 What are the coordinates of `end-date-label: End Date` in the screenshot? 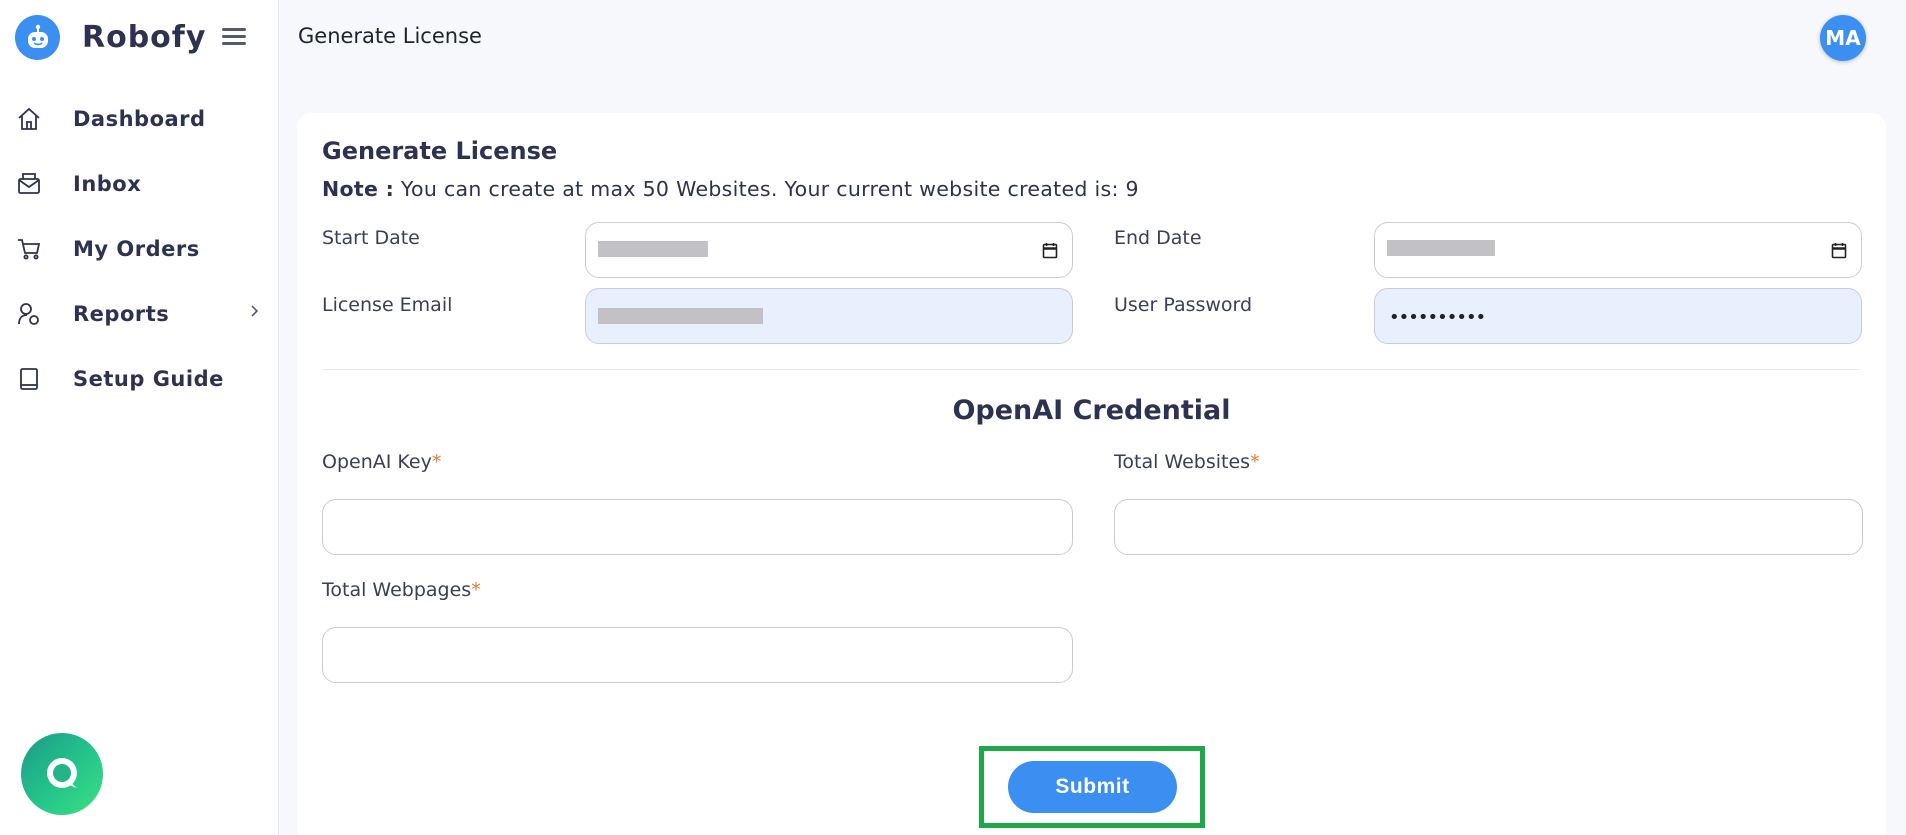 It's located at (1158, 238).